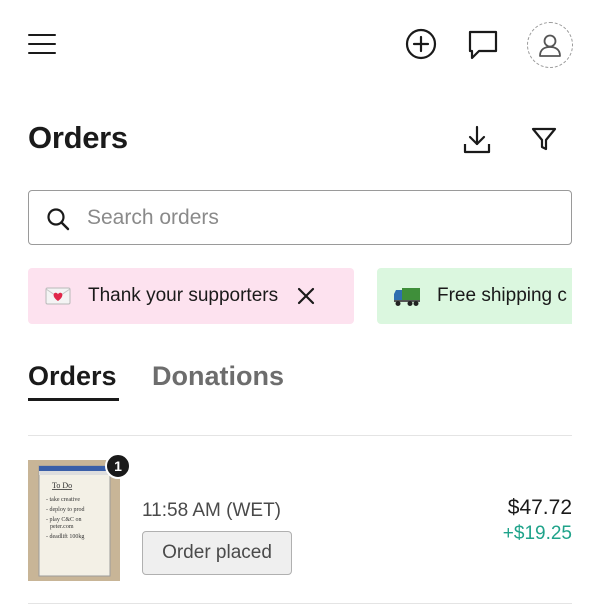 The width and height of the screenshot is (600, 610). Describe the element at coordinates (62, 485) in the screenshot. I see `svg-text: To Do` at that location.